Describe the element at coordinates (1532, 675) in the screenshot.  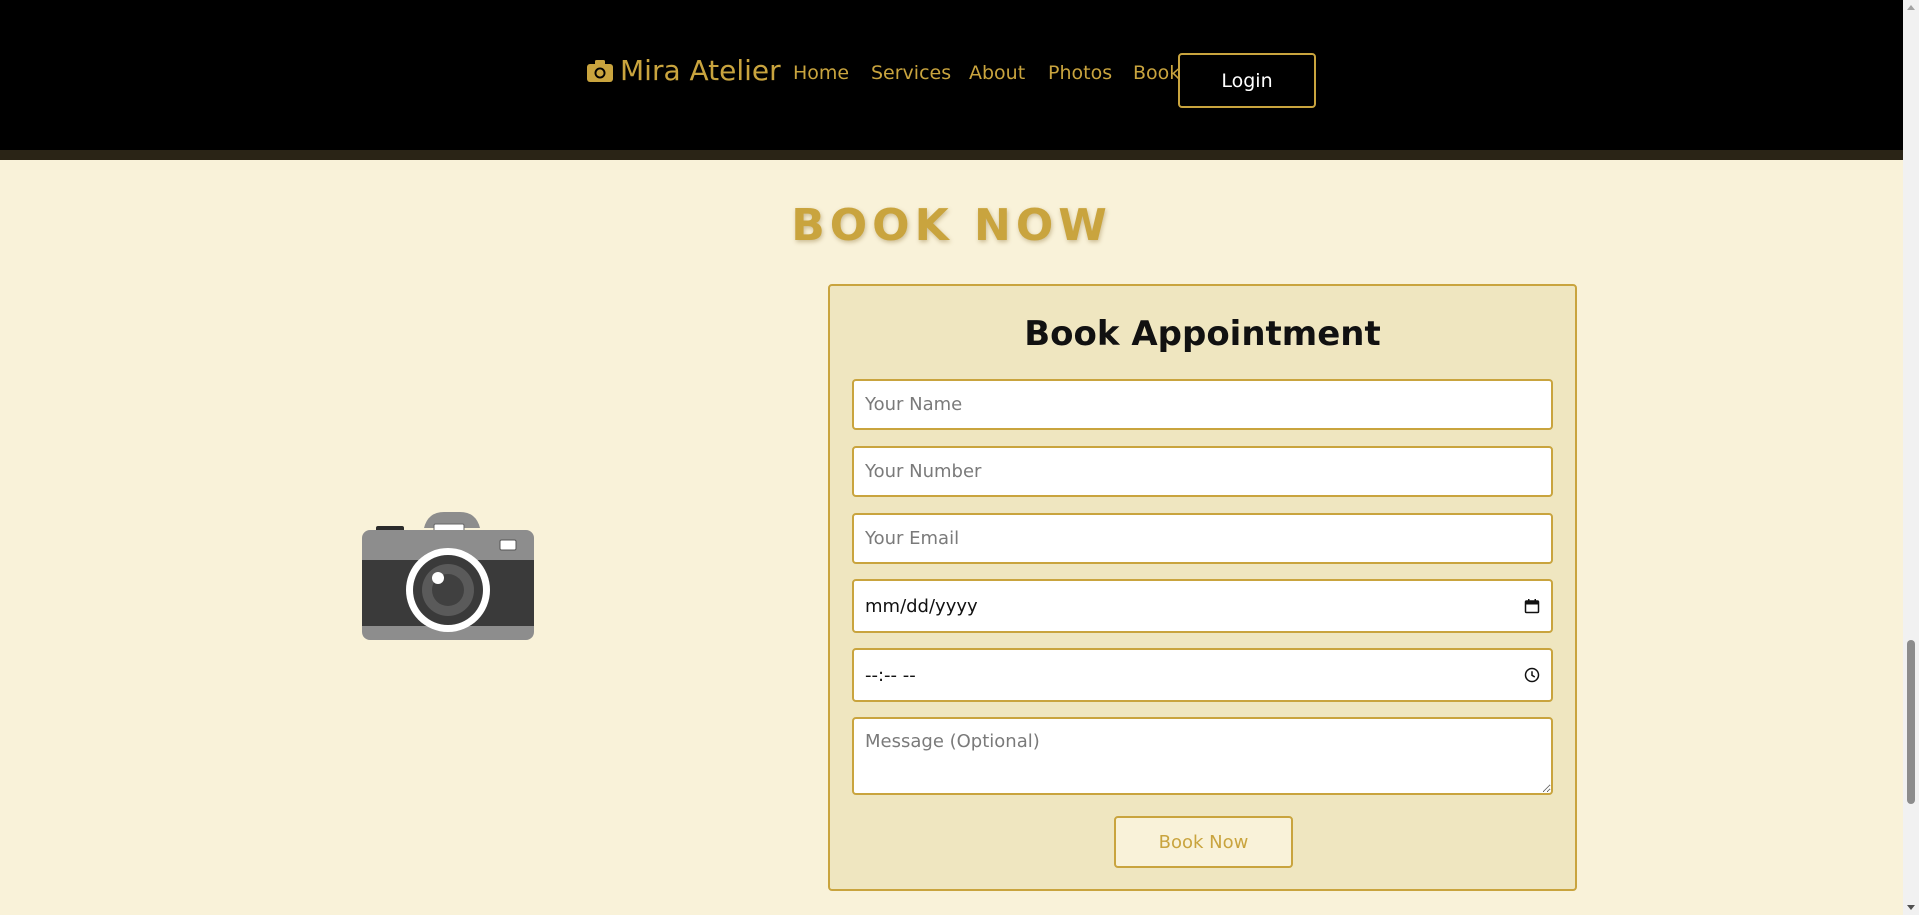
I see `clock-icon` at that location.